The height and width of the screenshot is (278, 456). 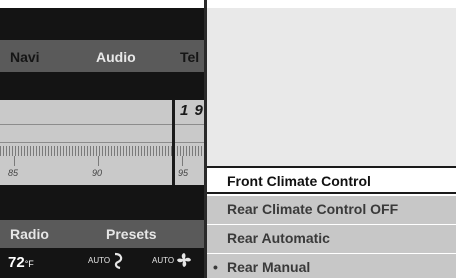 I want to click on menu-item-label: Rear Automatic, so click(x=278, y=238).